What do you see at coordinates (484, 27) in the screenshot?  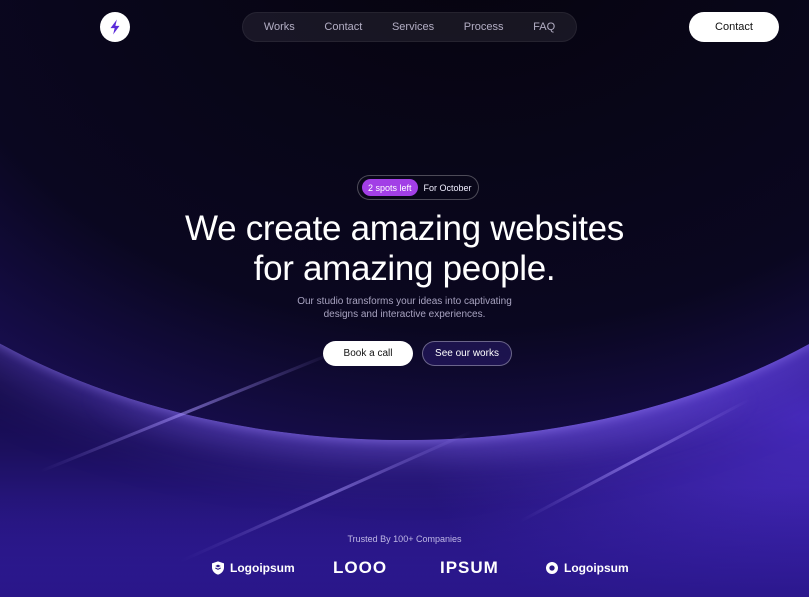 I see `nav-link-process: Process` at bounding box center [484, 27].